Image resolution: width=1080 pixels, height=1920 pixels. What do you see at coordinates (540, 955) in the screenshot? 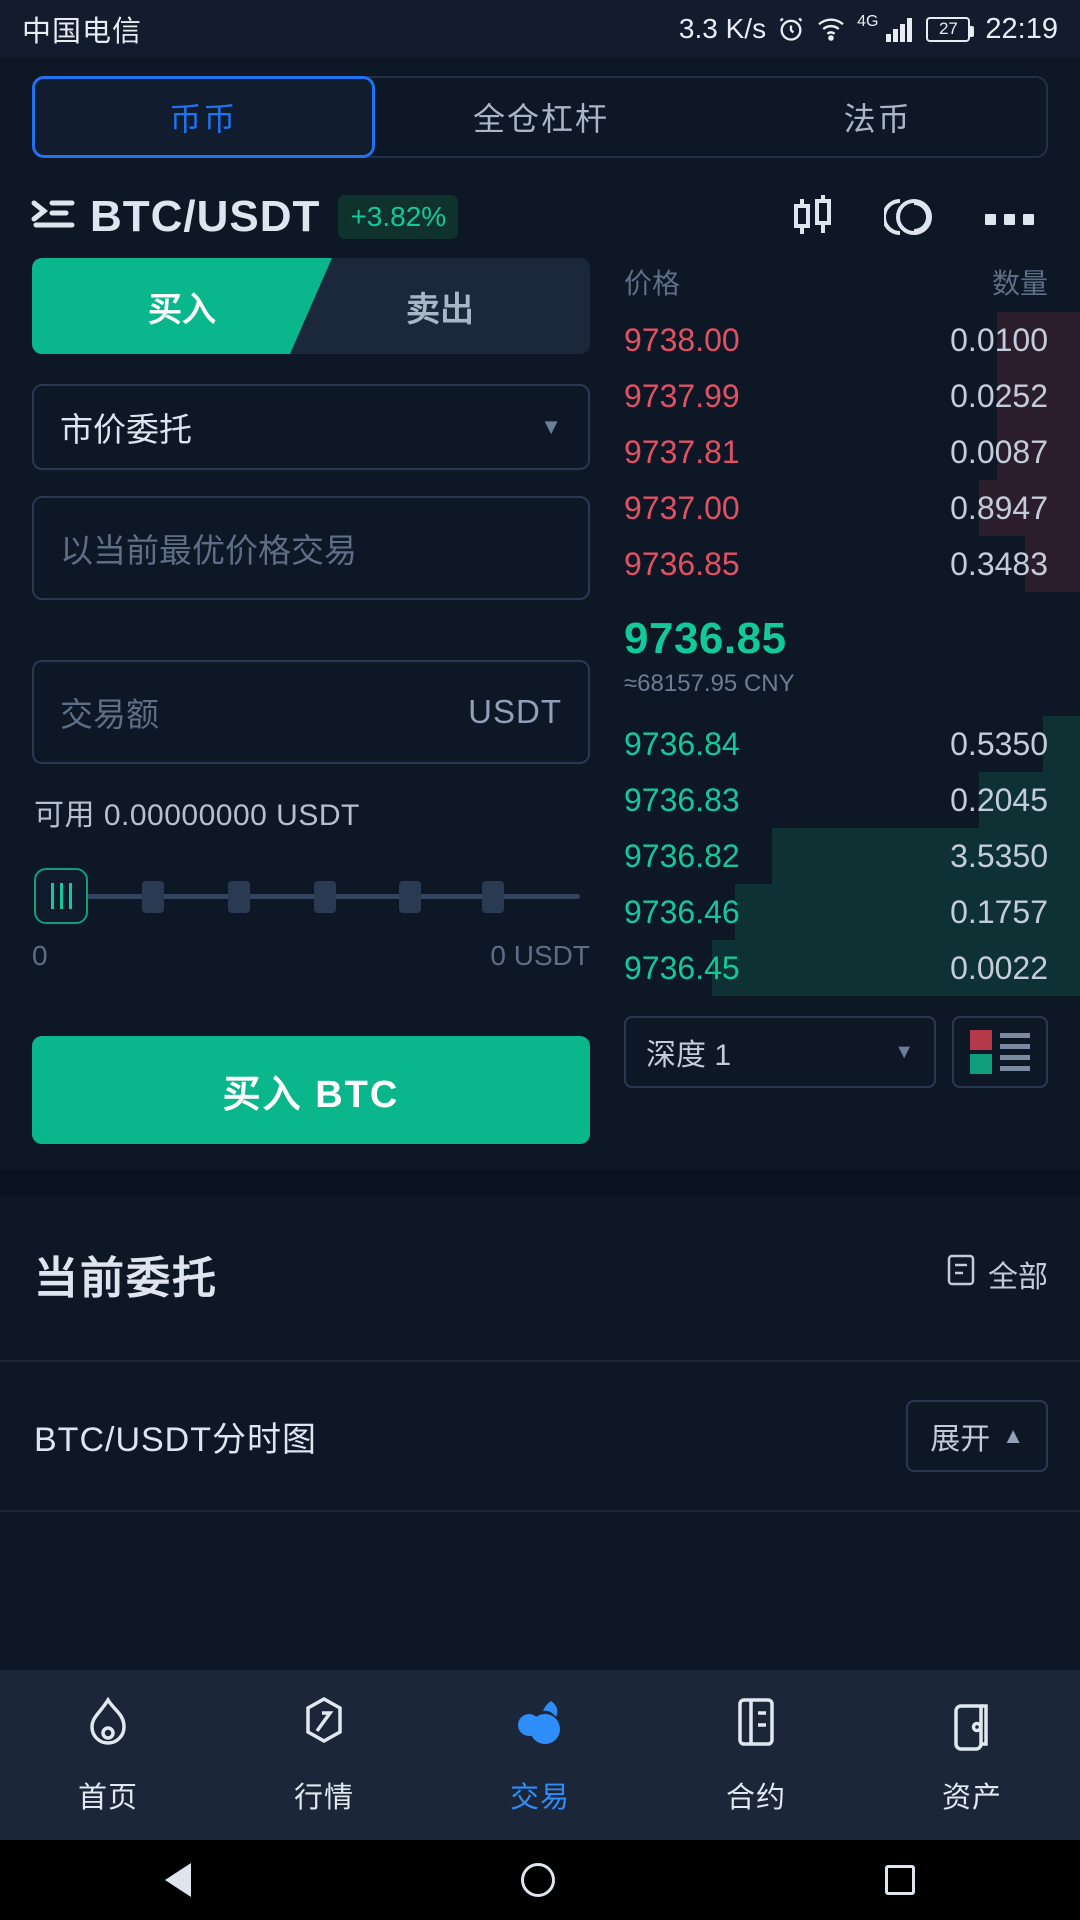
I see `slider-max-label: 0 USDT` at bounding box center [540, 955].